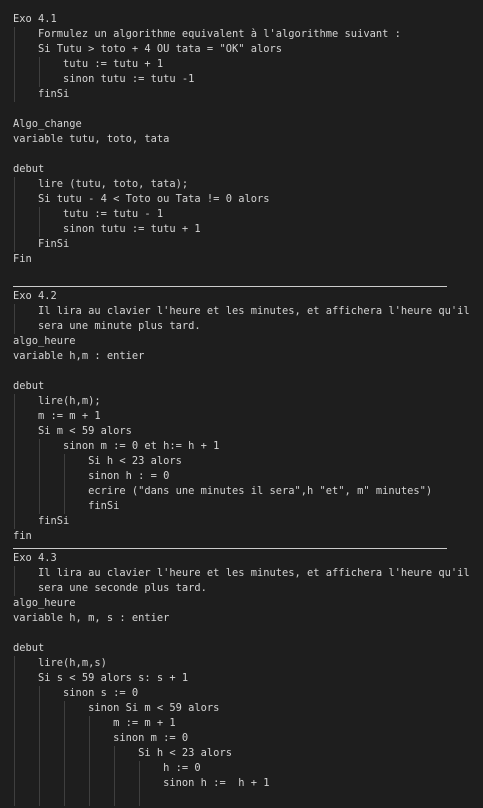 The image size is (483, 808). I want to click on code-line: lire(h,m);, so click(241, 401).